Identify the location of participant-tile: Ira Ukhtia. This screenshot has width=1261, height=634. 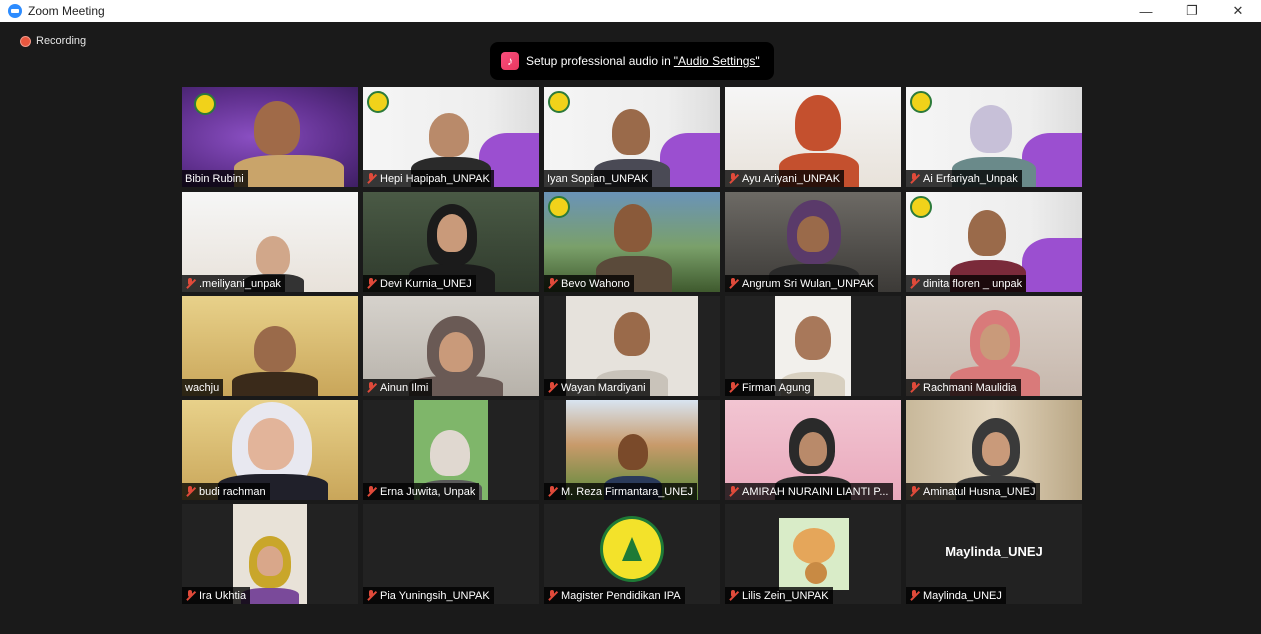
(270, 554).